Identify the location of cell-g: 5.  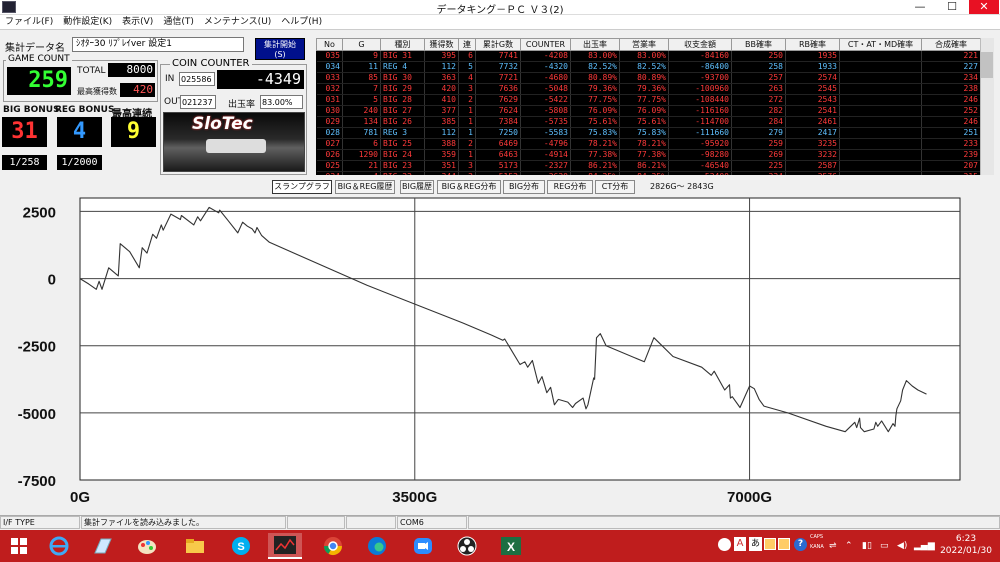
(361, 100).